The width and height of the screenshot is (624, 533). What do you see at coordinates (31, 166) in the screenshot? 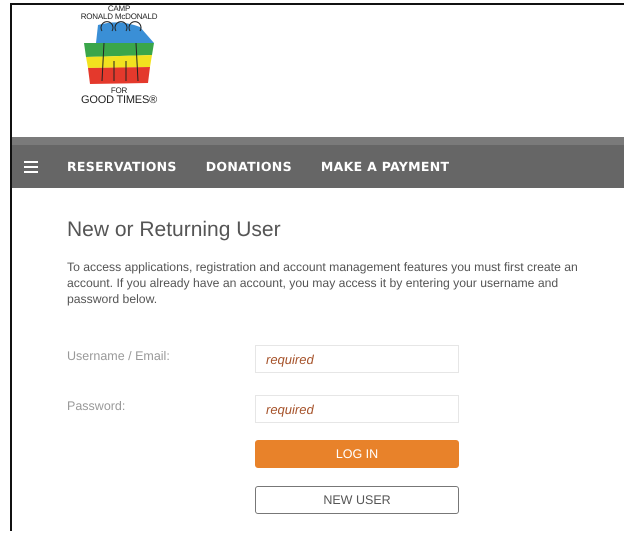
I see `menu-icon` at bounding box center [31, 166].